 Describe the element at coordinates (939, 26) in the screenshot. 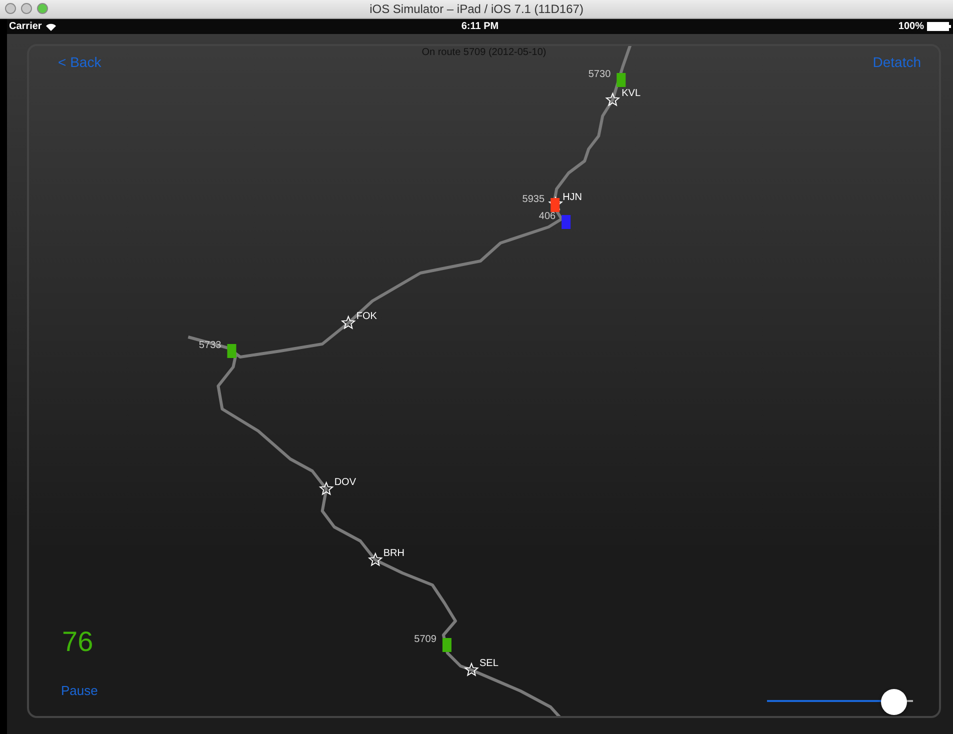

I see `battery-icon` at that location.